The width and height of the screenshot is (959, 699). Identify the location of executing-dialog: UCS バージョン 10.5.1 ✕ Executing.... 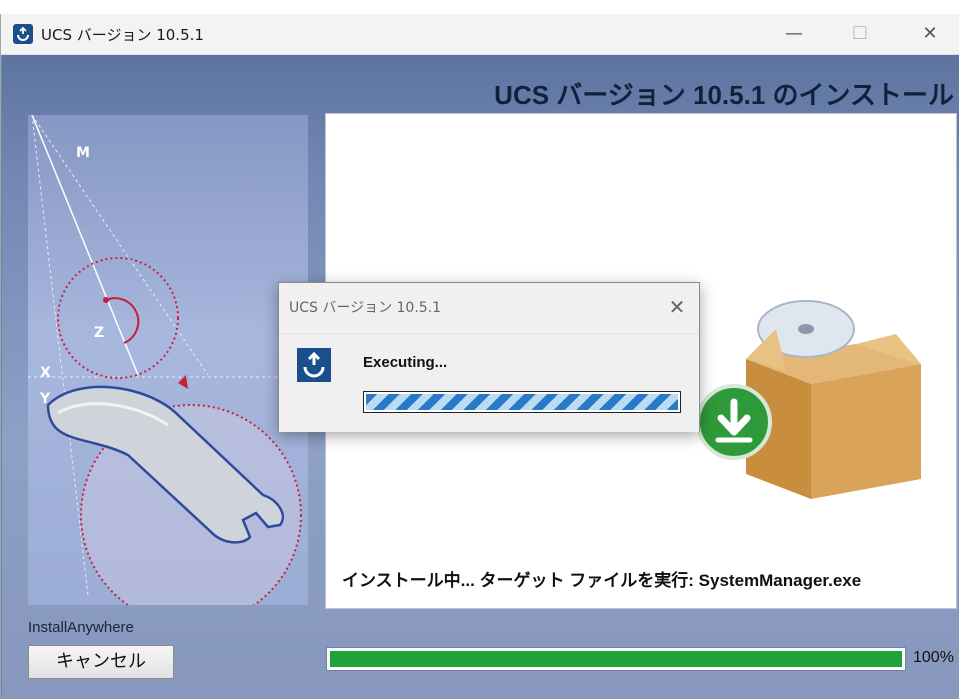
(489, 357).